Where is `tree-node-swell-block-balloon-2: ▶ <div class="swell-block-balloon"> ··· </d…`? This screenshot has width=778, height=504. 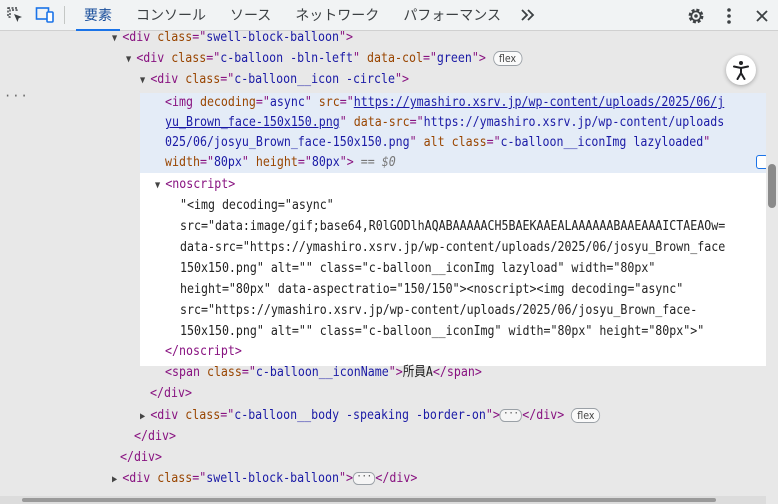
tree-node-swell-block-balloon-2: ▶ <div class="swell-block-balloon"> ··· </d… is located at coordinates (264, 478).